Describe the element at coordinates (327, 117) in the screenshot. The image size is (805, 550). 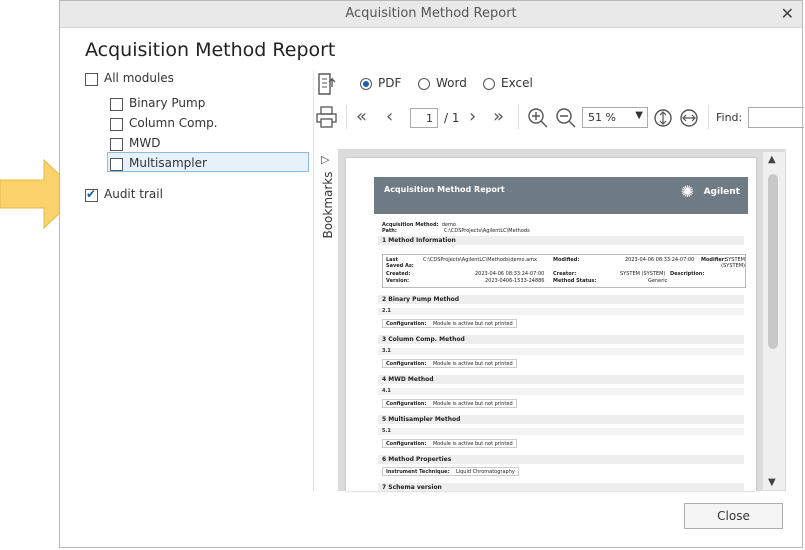
I see `print-icon` at that location.